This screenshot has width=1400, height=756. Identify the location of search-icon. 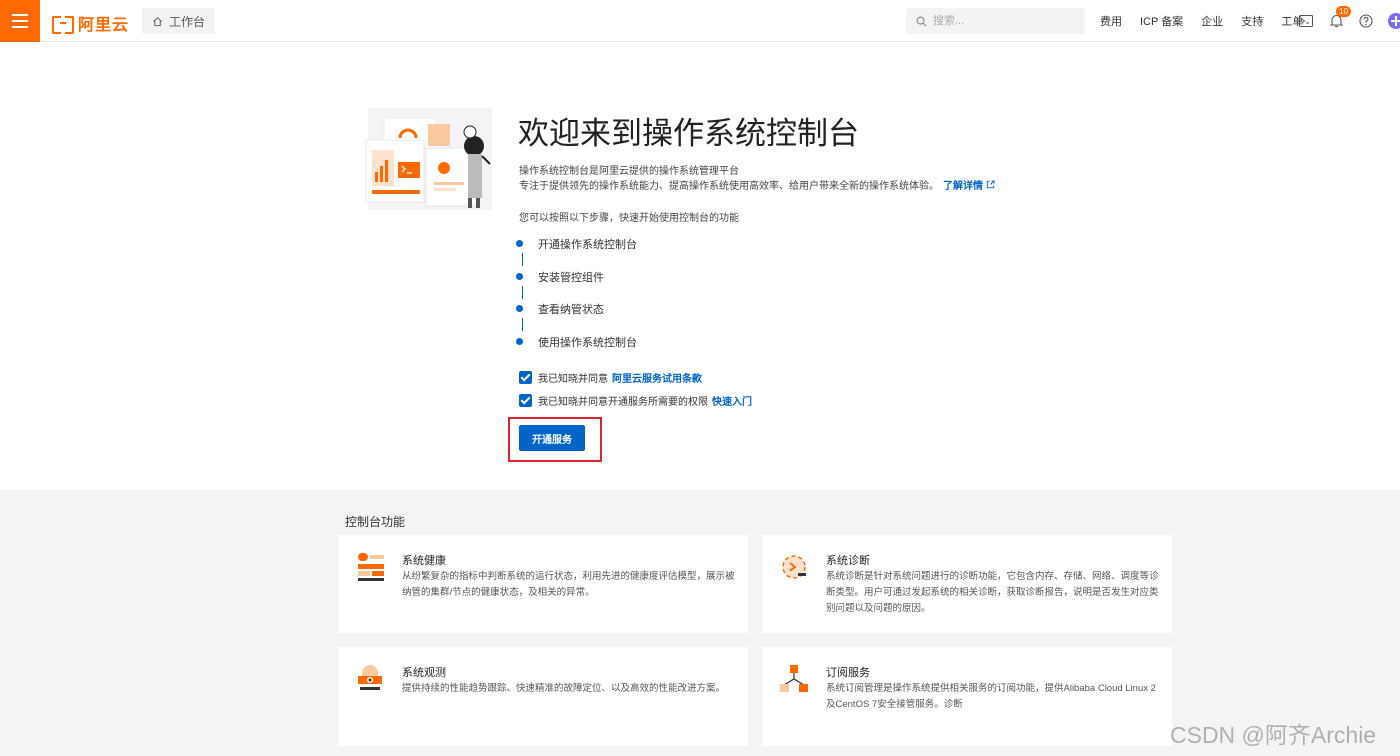
(921, 21).